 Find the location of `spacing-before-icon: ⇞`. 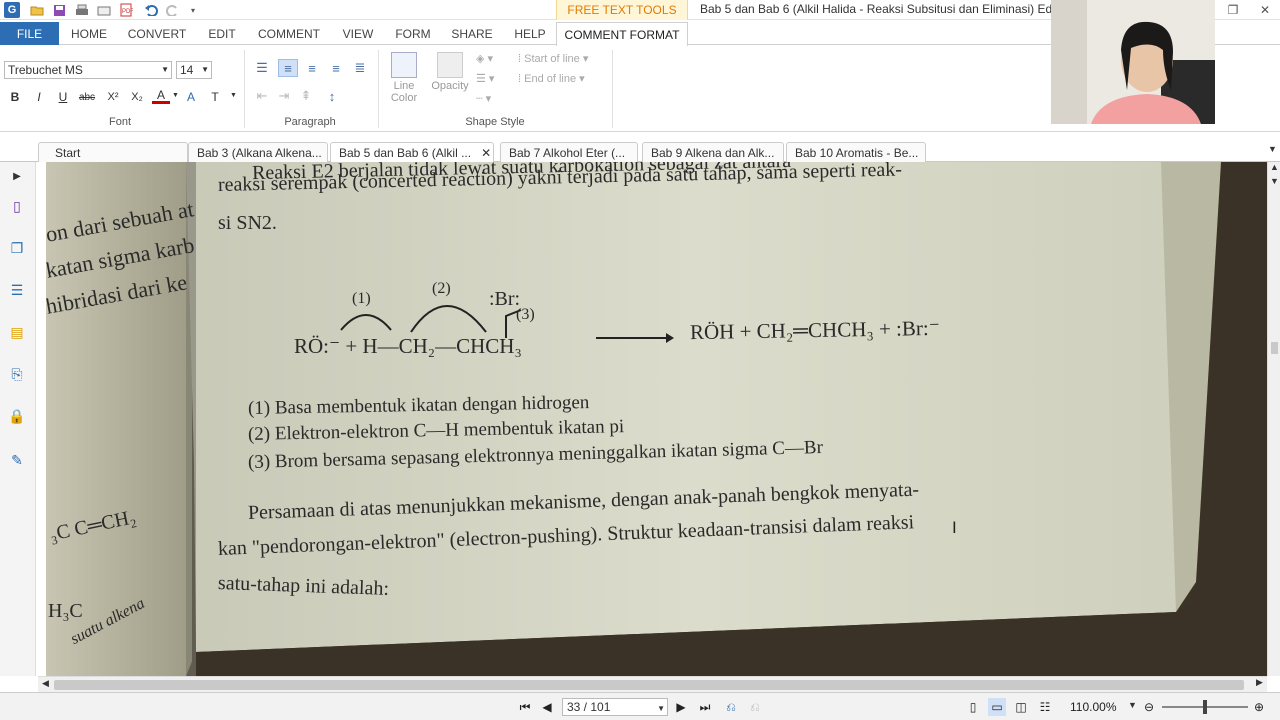

spacing-before-icon: ⇞ is located at coordinates (306, 96).